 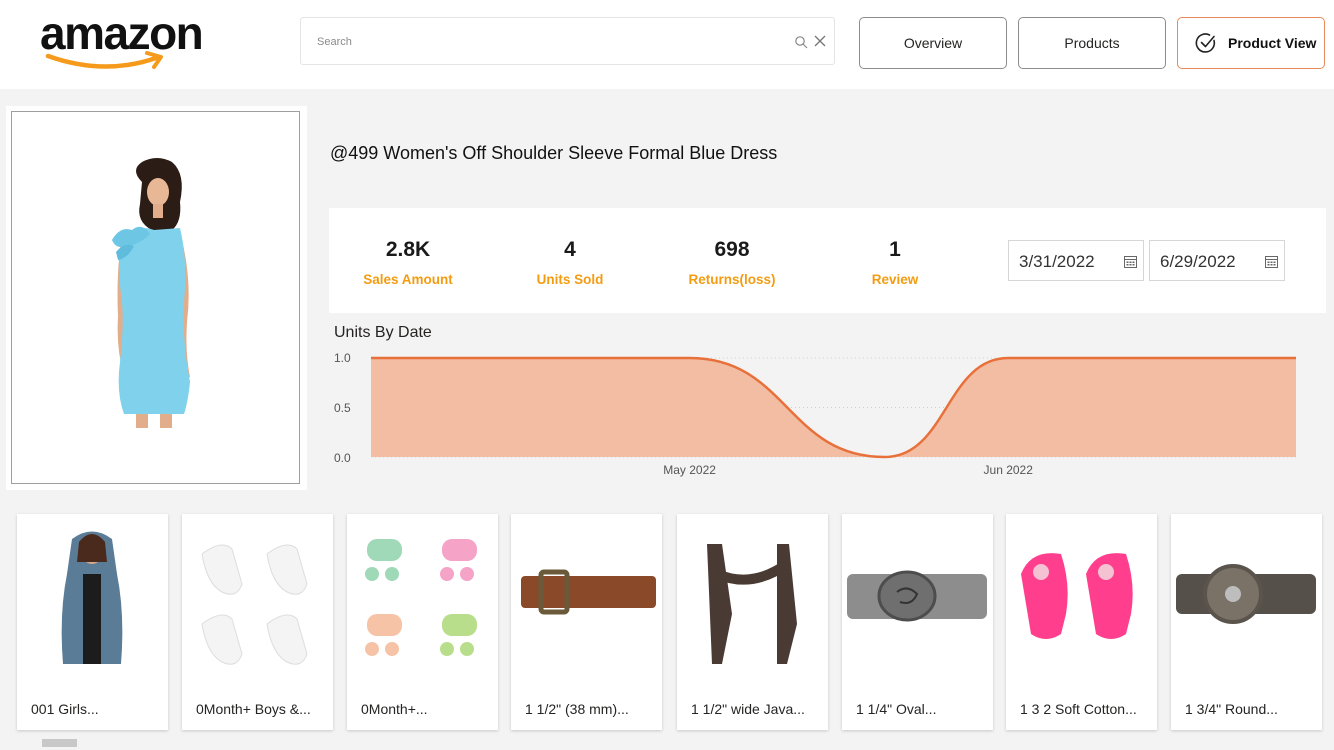 I want to click on start-date-value: 3/31/2022, so click(x=1057, y=261).